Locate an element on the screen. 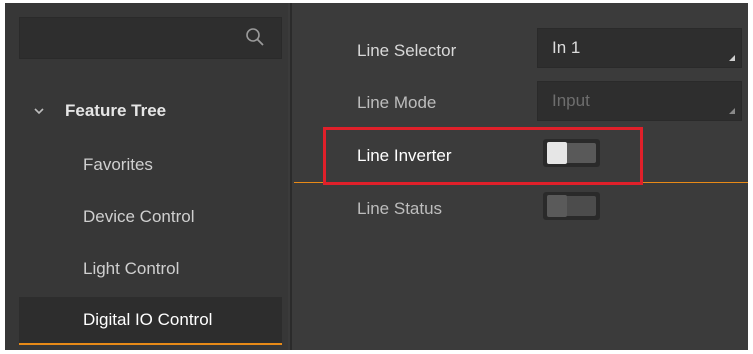 The width and height of the screenshot is (753, 354). tree-item-favorites: Favorites is located at coordinates (150, 165).